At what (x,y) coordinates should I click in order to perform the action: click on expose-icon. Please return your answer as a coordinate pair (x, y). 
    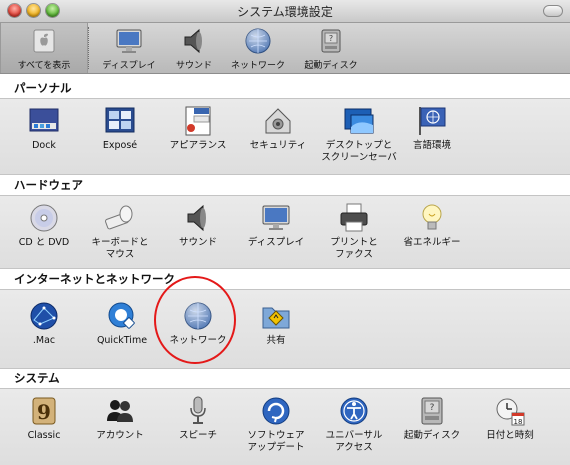
    Looking at the image, I should click on (120, 120).